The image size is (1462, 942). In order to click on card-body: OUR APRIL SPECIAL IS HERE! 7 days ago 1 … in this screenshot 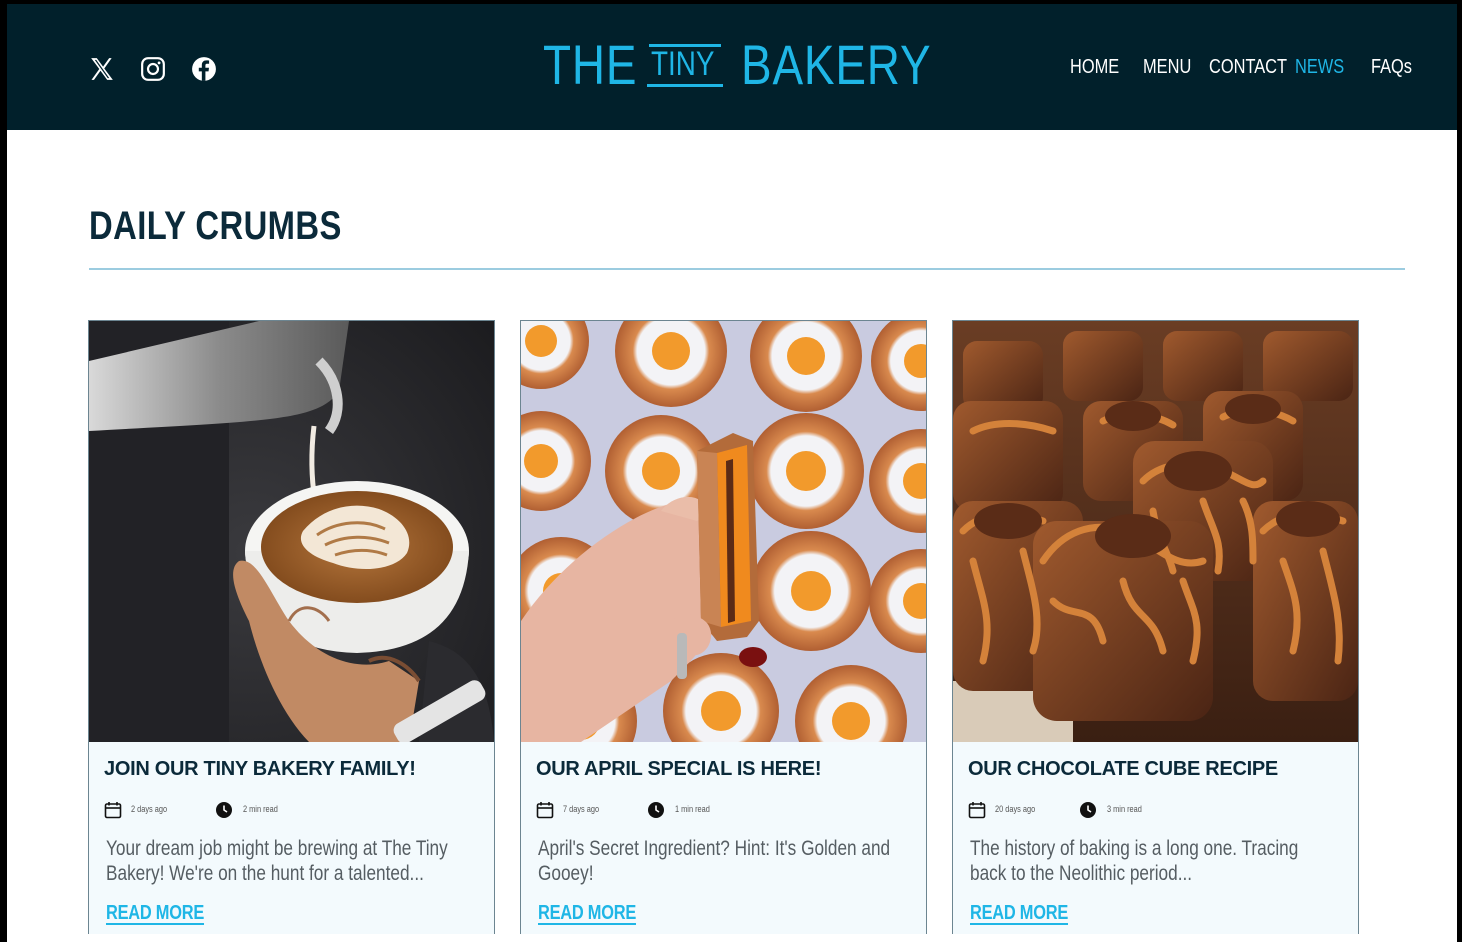, I will do `click(723, 838)`.